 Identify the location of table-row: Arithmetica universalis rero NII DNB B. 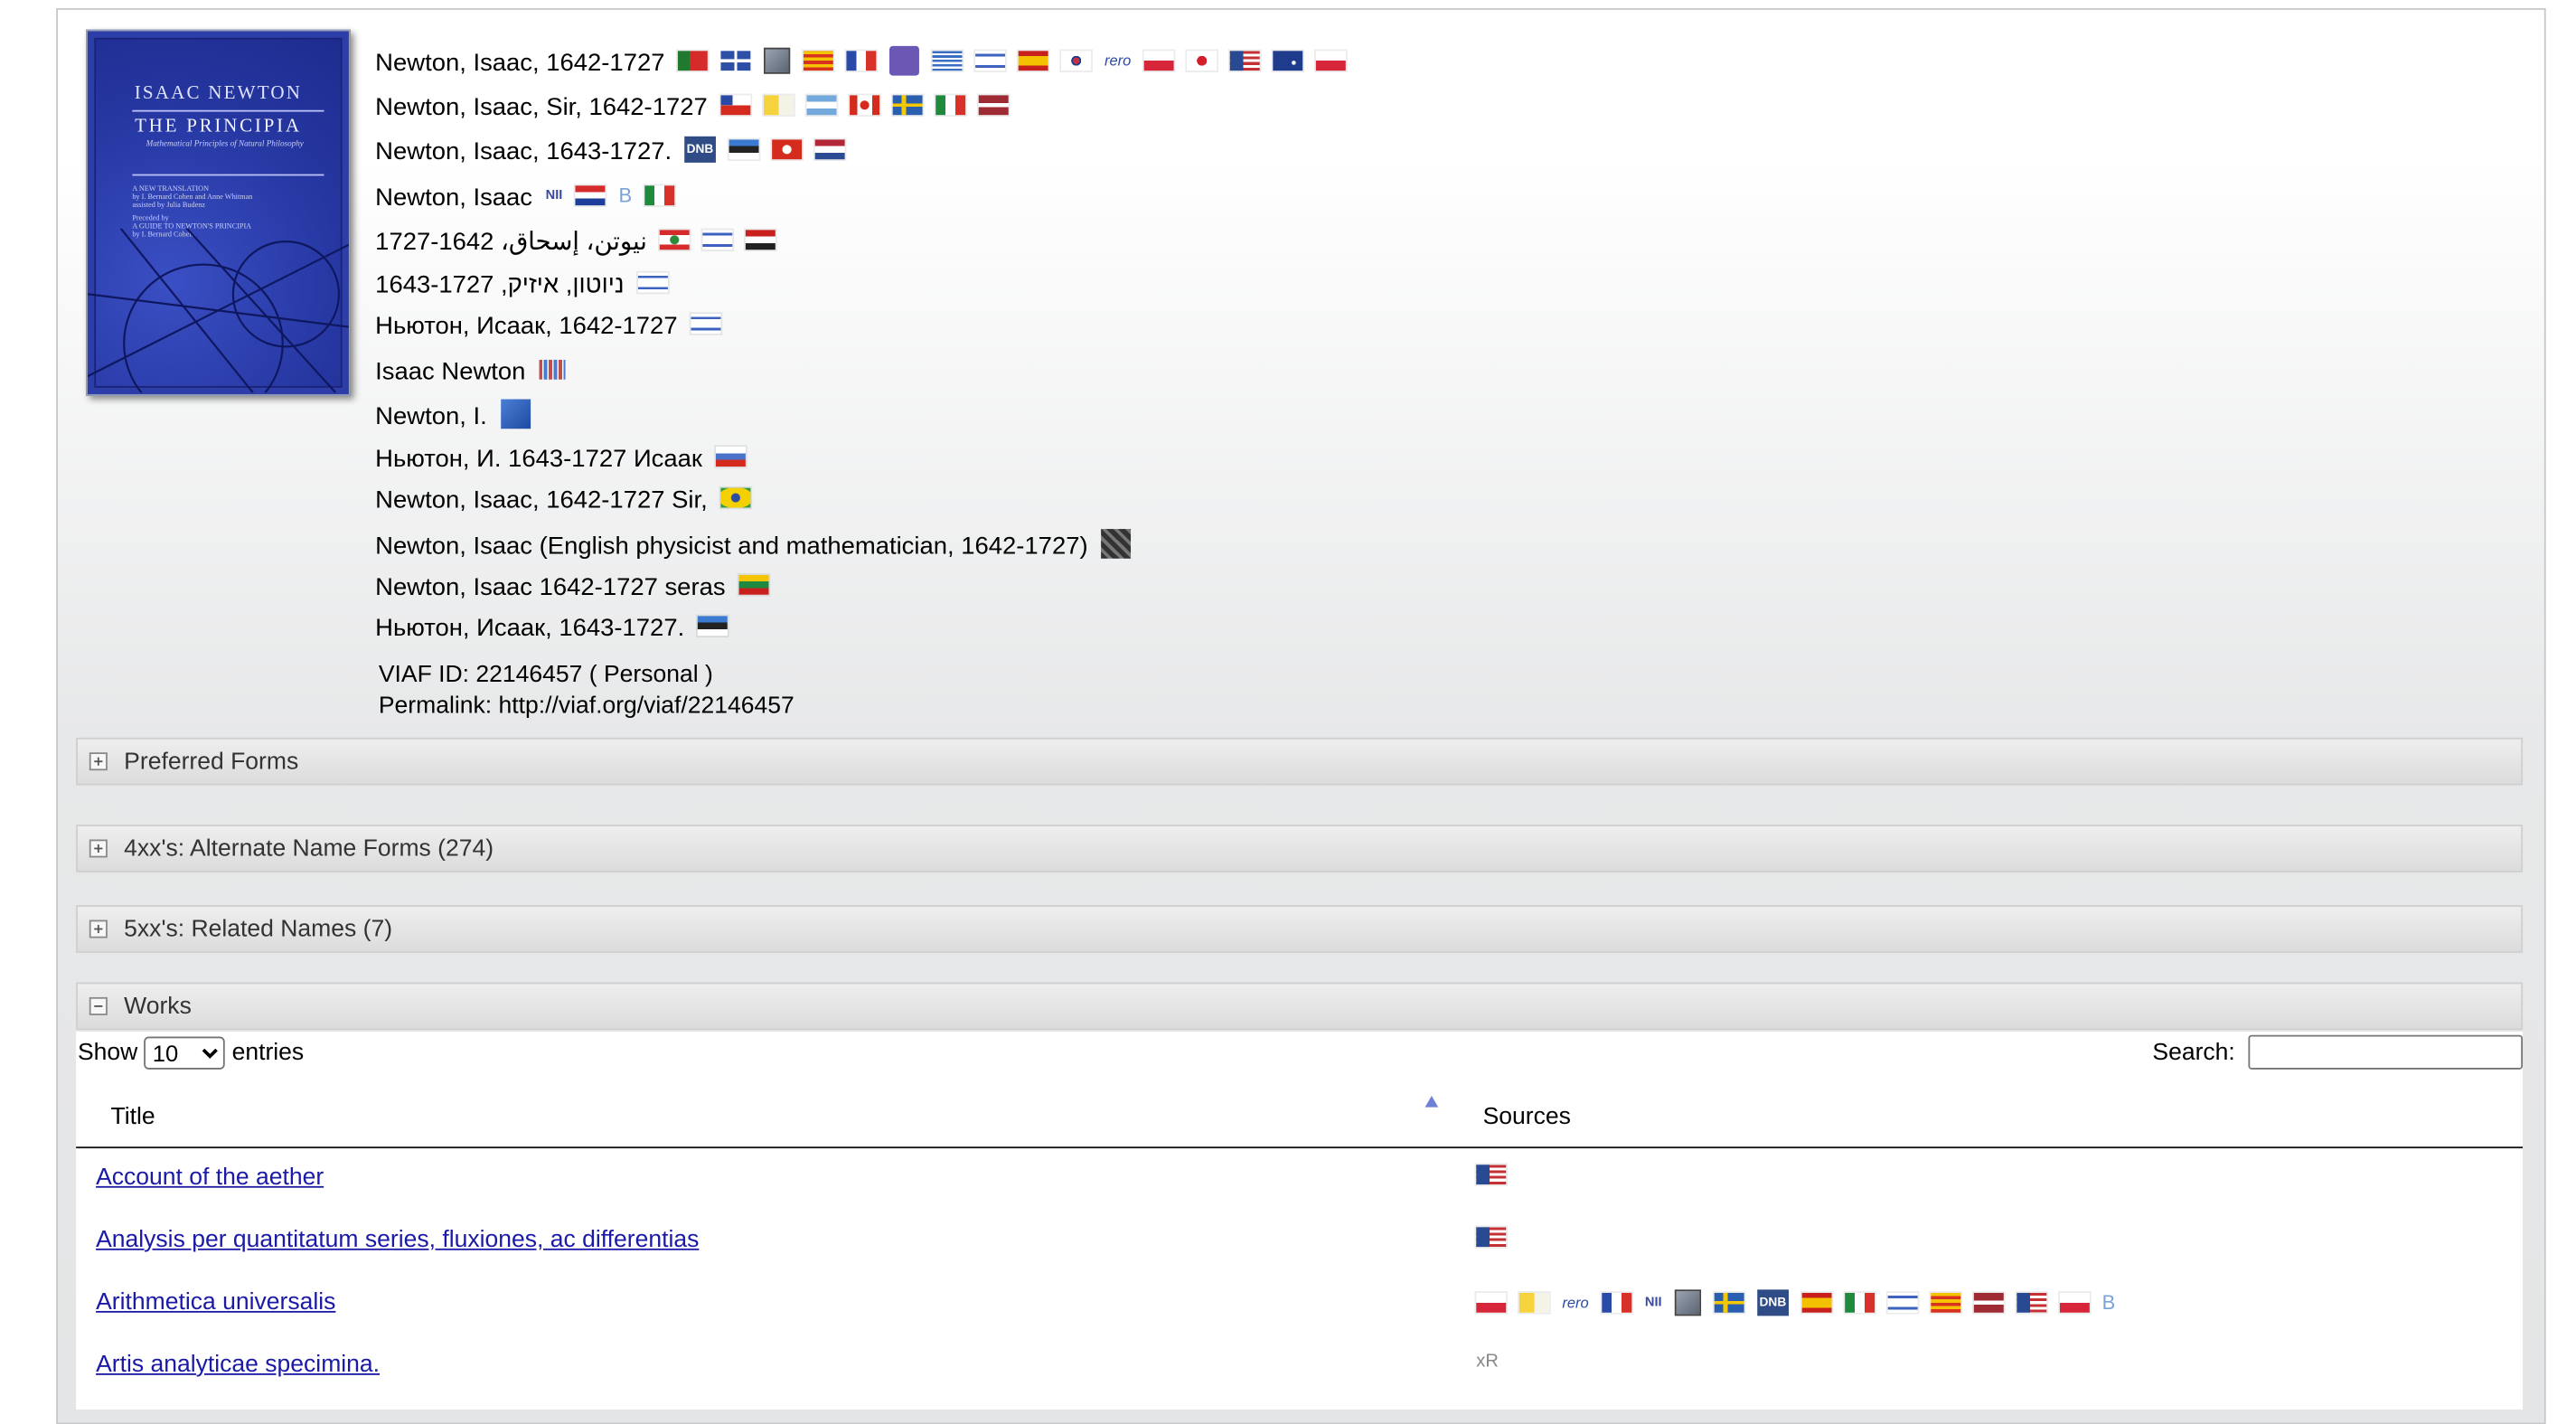
(1300, 1306).